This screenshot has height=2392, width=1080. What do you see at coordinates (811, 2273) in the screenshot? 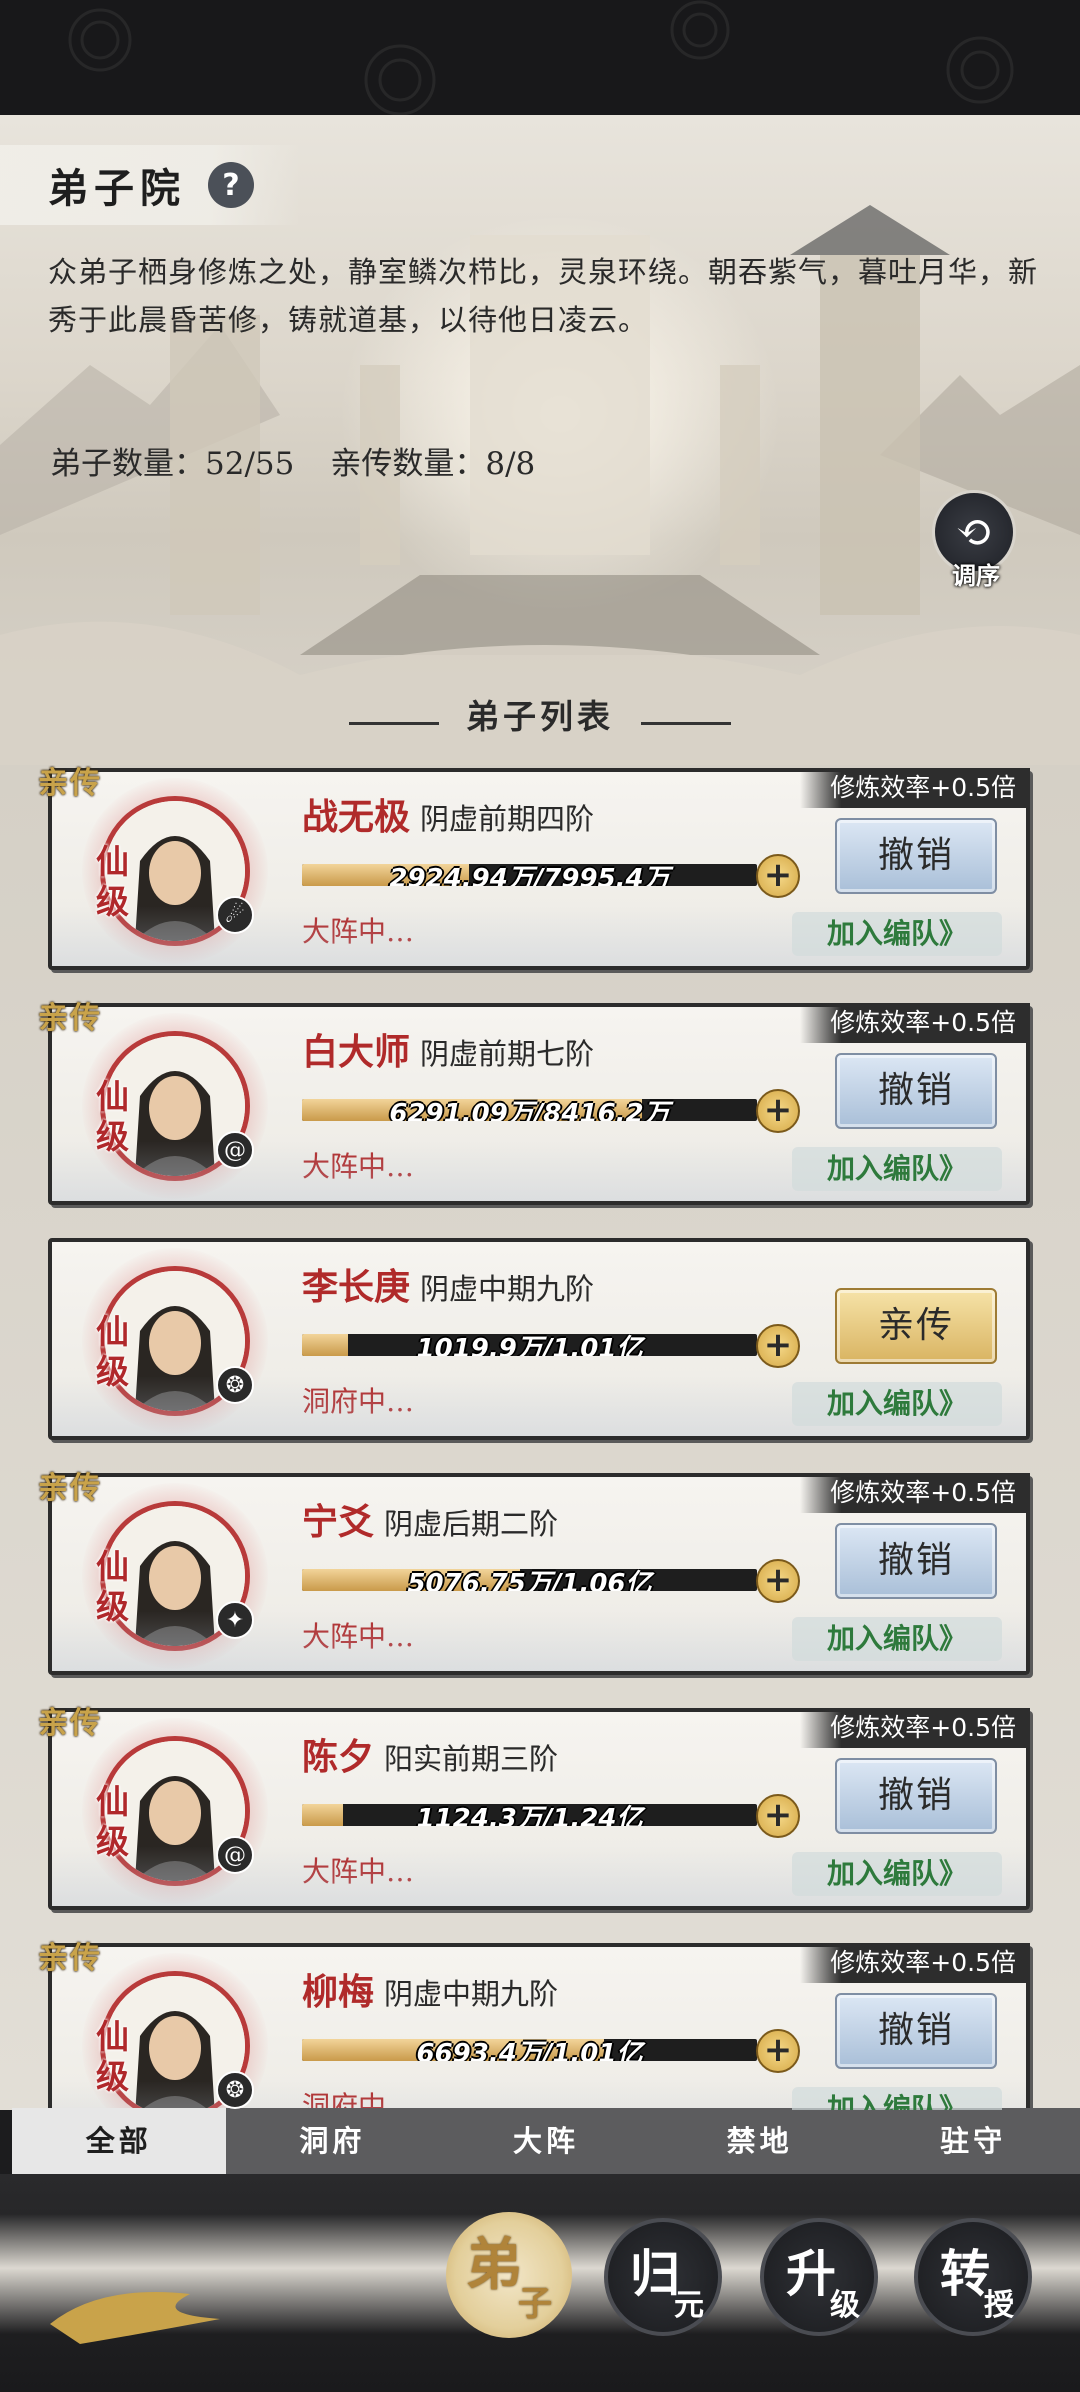
I see `nav-main-char: 升` at bounding box center [811, 2273].